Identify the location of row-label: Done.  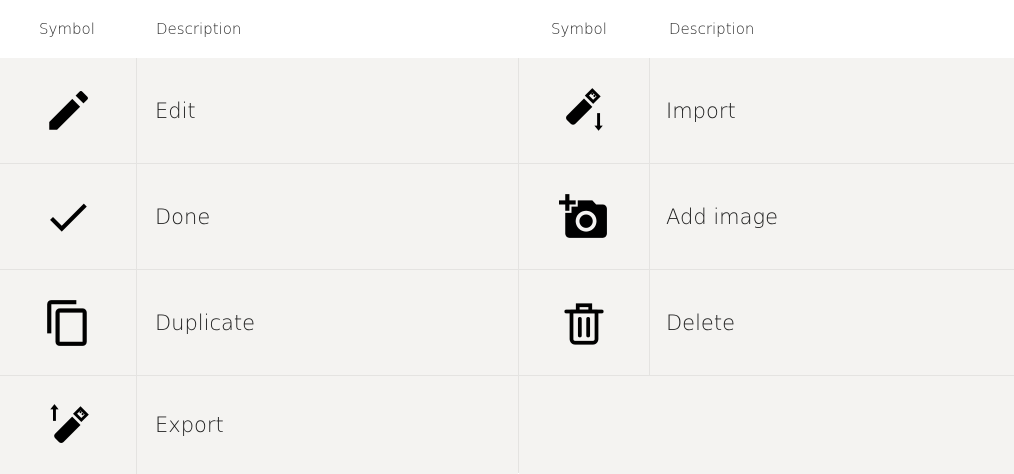
(183, 216).